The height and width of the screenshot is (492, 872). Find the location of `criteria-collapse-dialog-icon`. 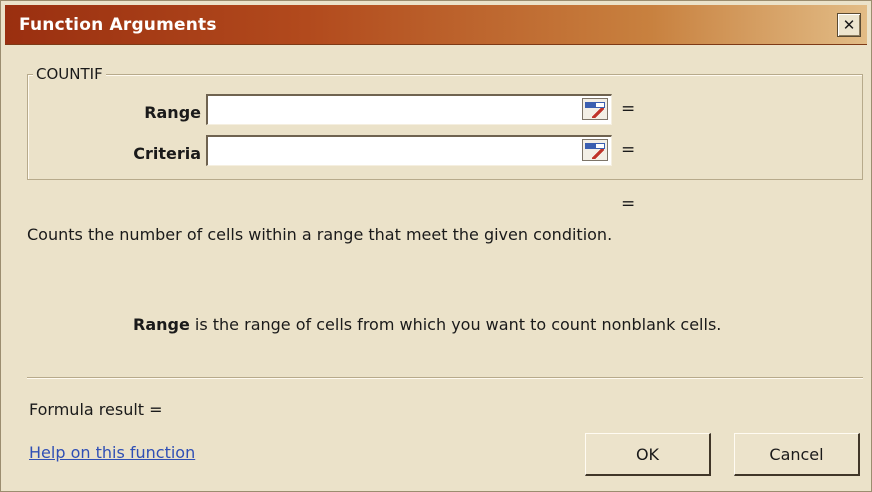

criteria-collapse-dialog-icon is located at coordinates (595, 150).